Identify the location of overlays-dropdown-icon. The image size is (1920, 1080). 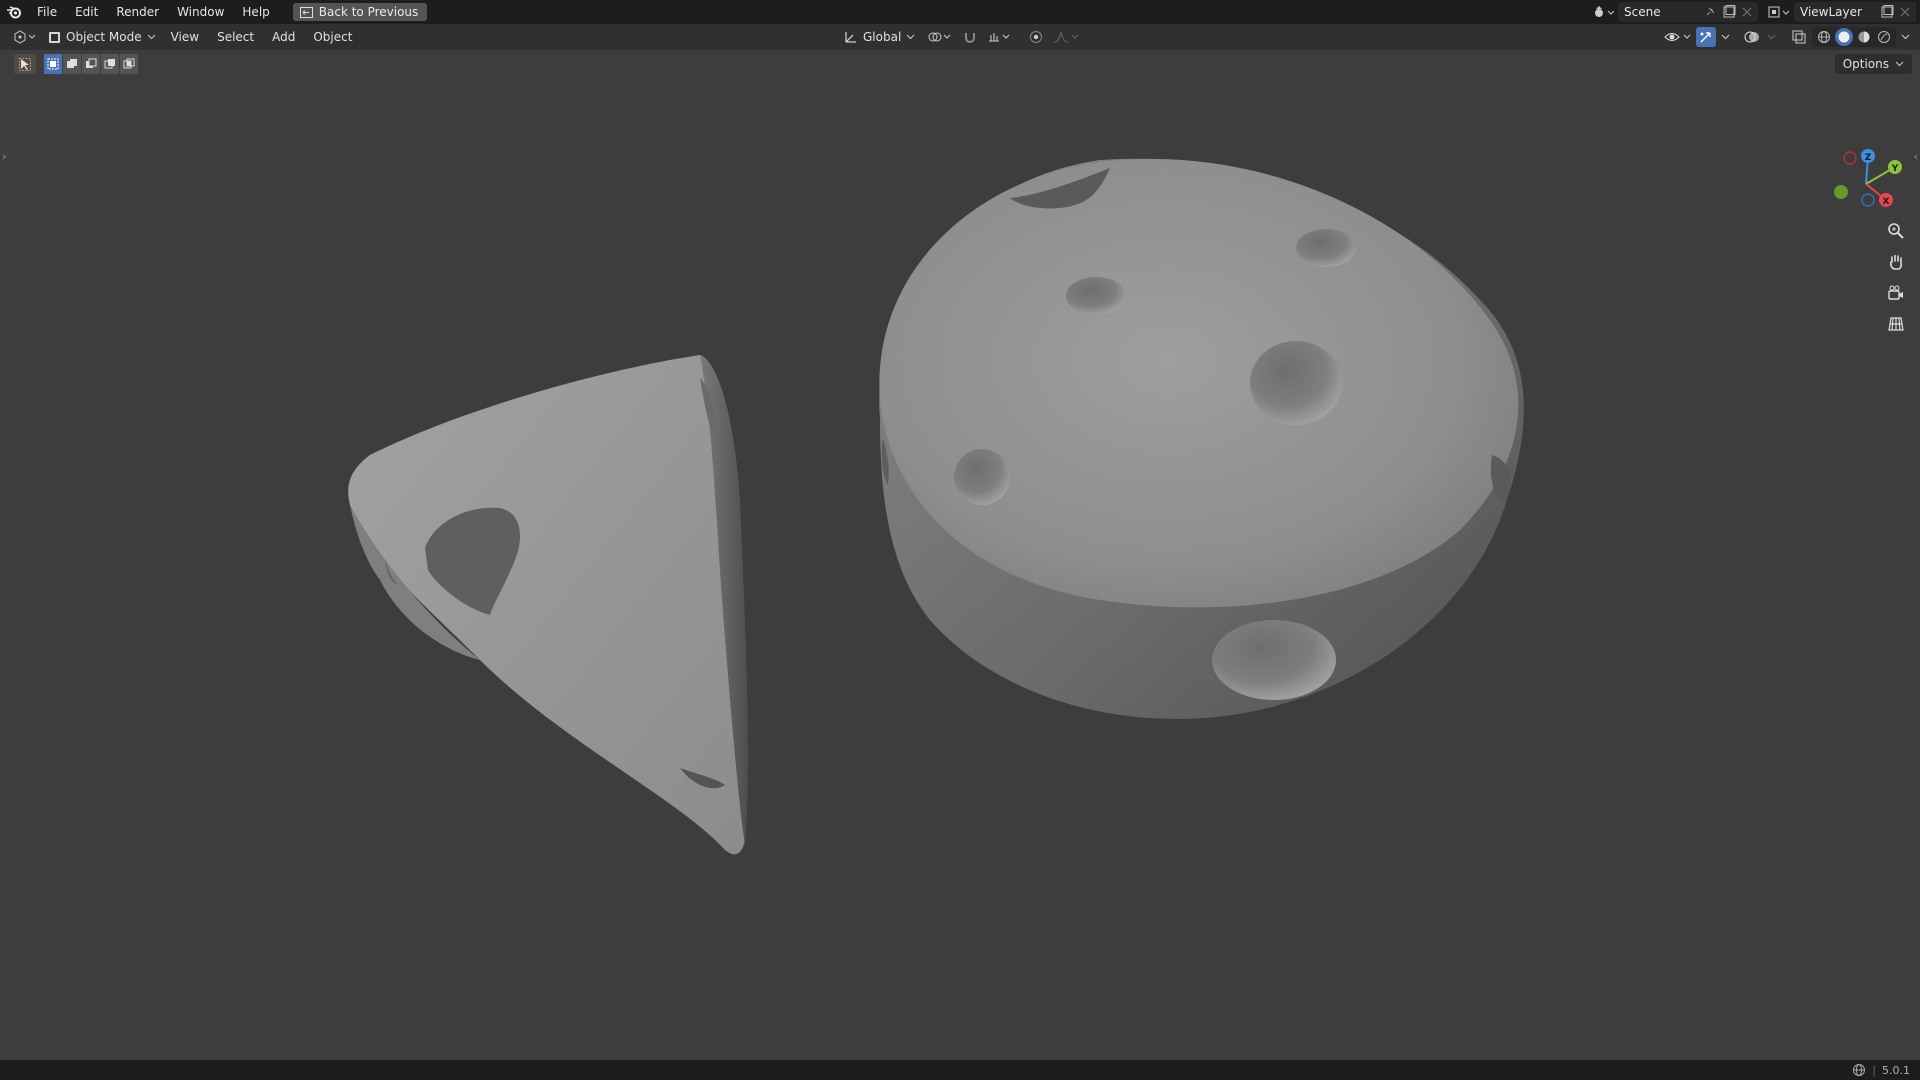
(1771, 37).